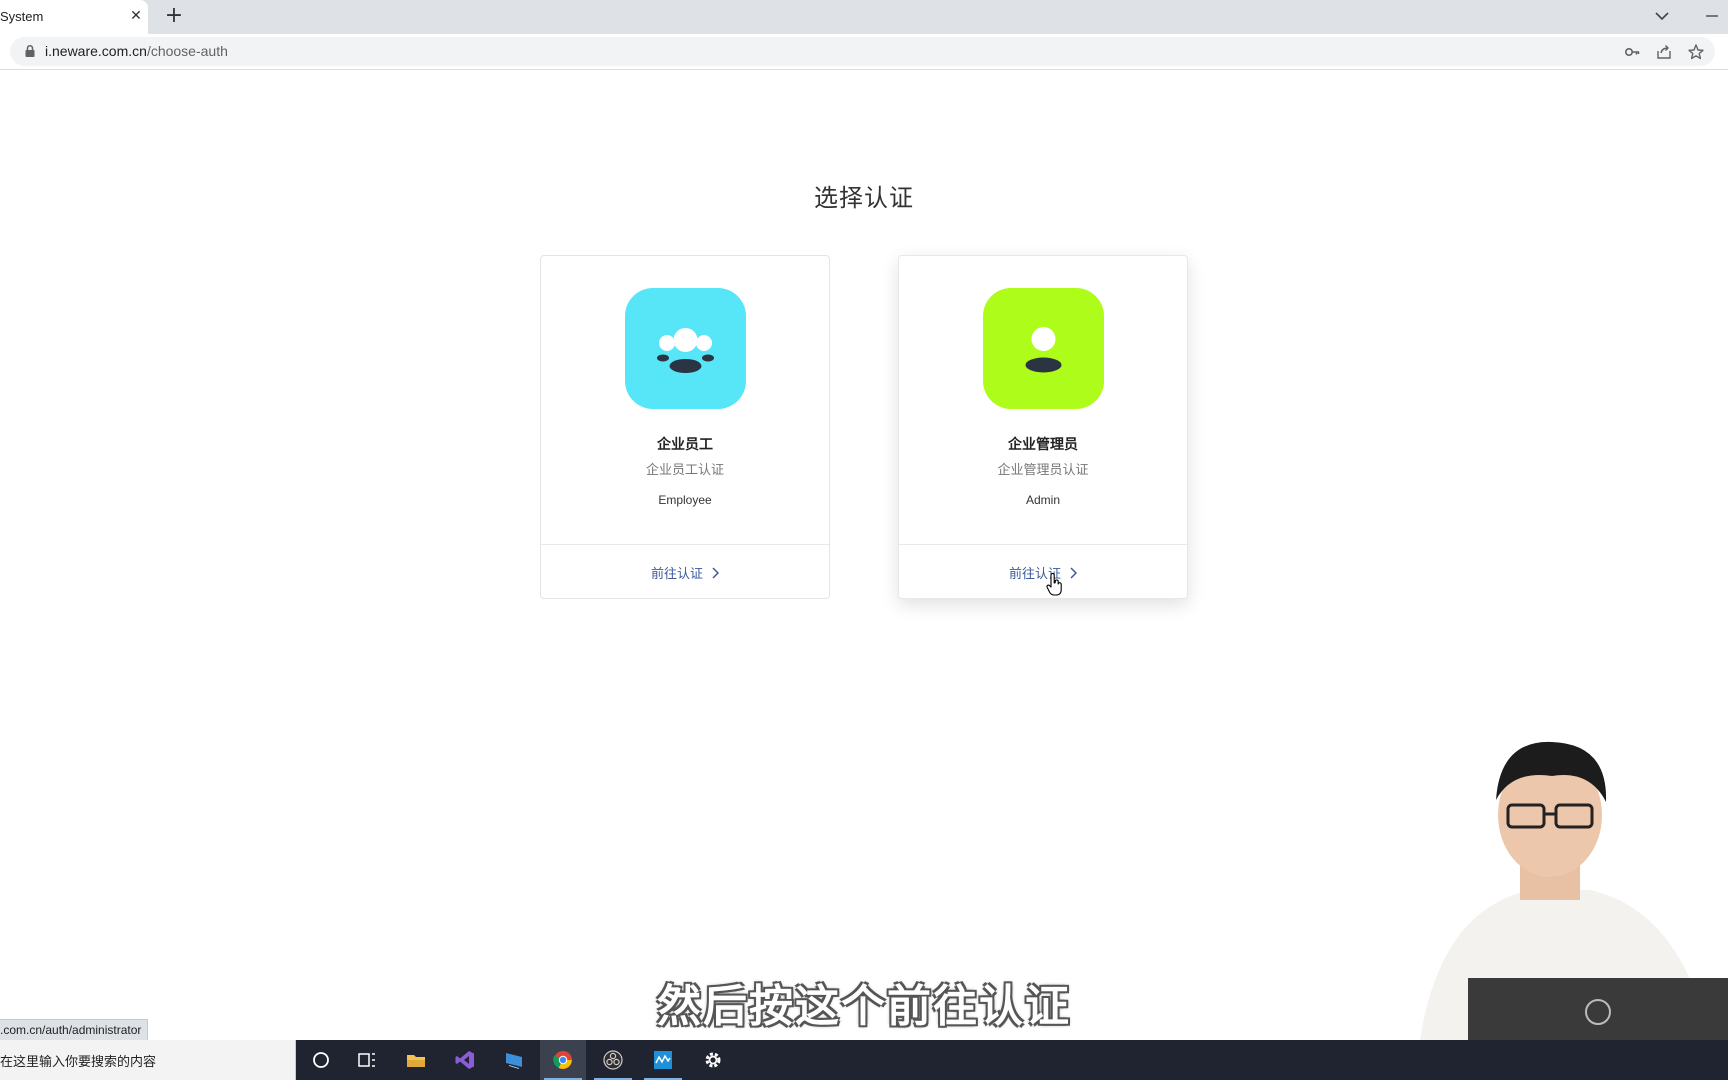 This screenshot has width=1728, height=1080. Describe the element at coordinates (1043, 445) in the screenshot. I see `card-name: 企业管理员` at that location.